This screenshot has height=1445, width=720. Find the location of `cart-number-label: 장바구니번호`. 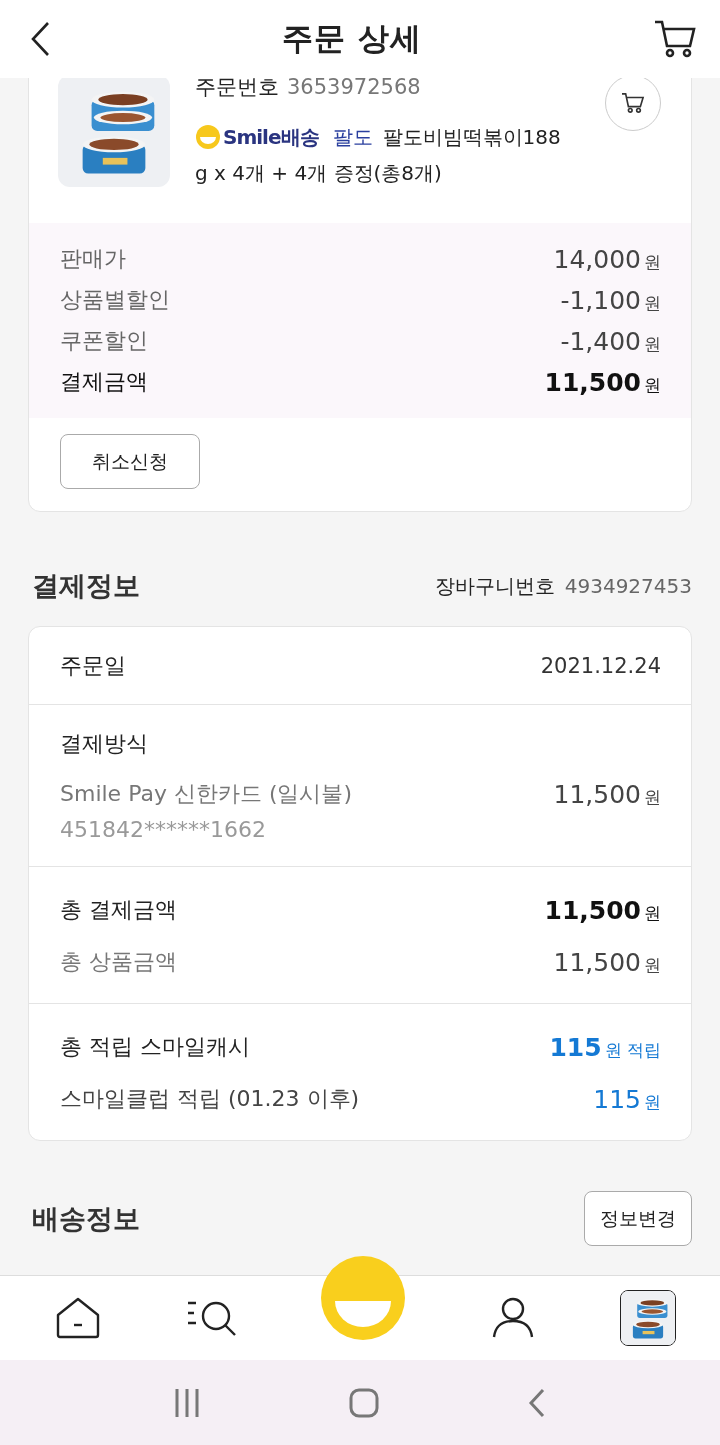

cart-number-label: 장바구니번호 is located at coordinates (494, 585).